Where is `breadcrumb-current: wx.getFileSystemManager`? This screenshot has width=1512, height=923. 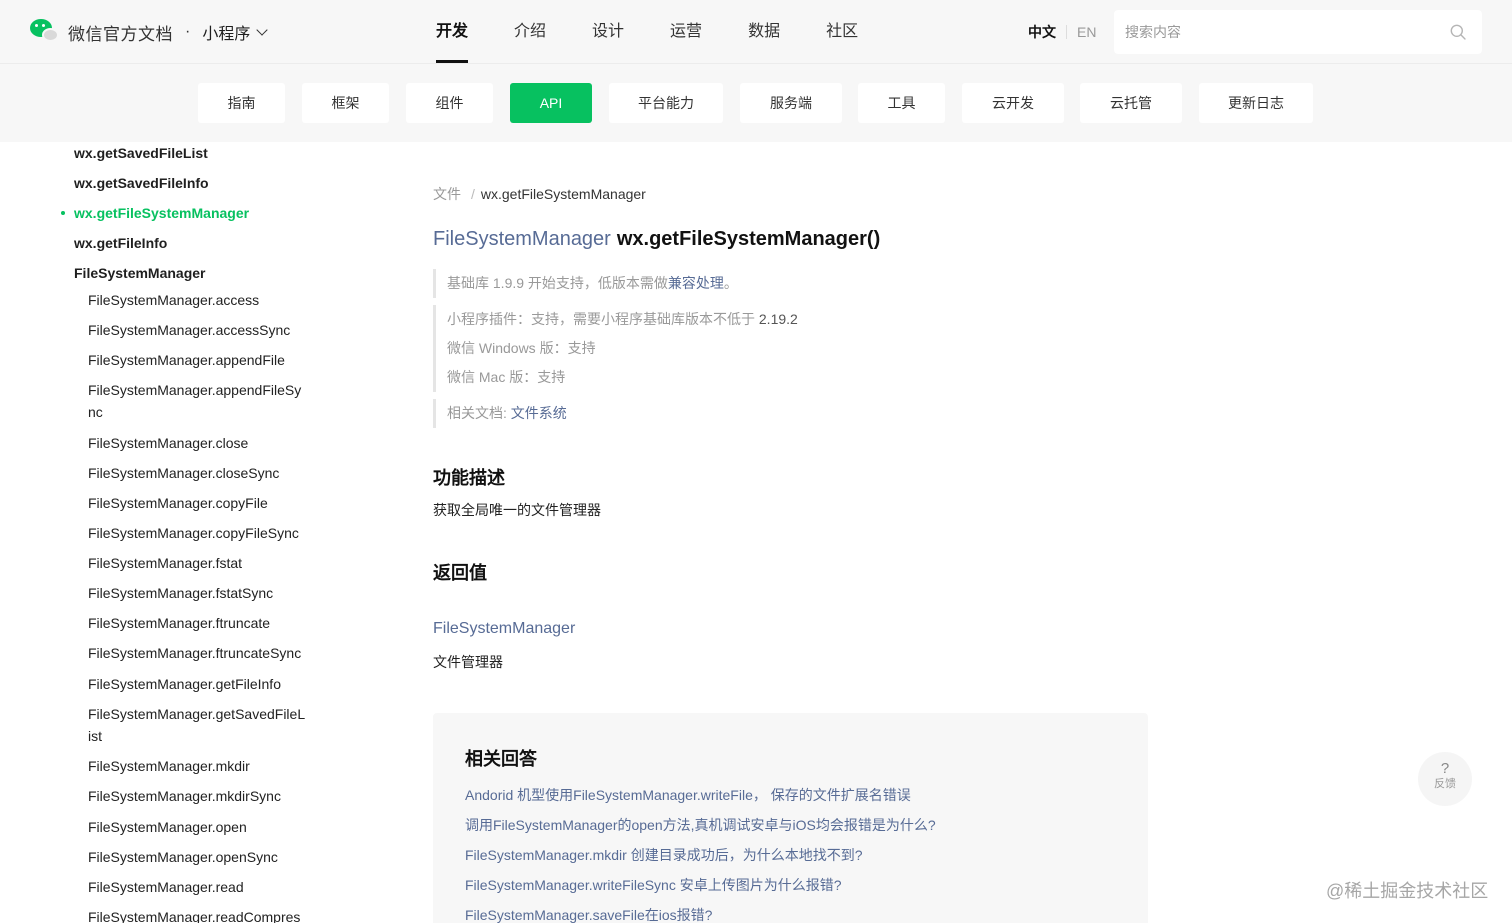 breadcrumb-current: wx.getFileSystemManager is located at coordinates (563, 194).